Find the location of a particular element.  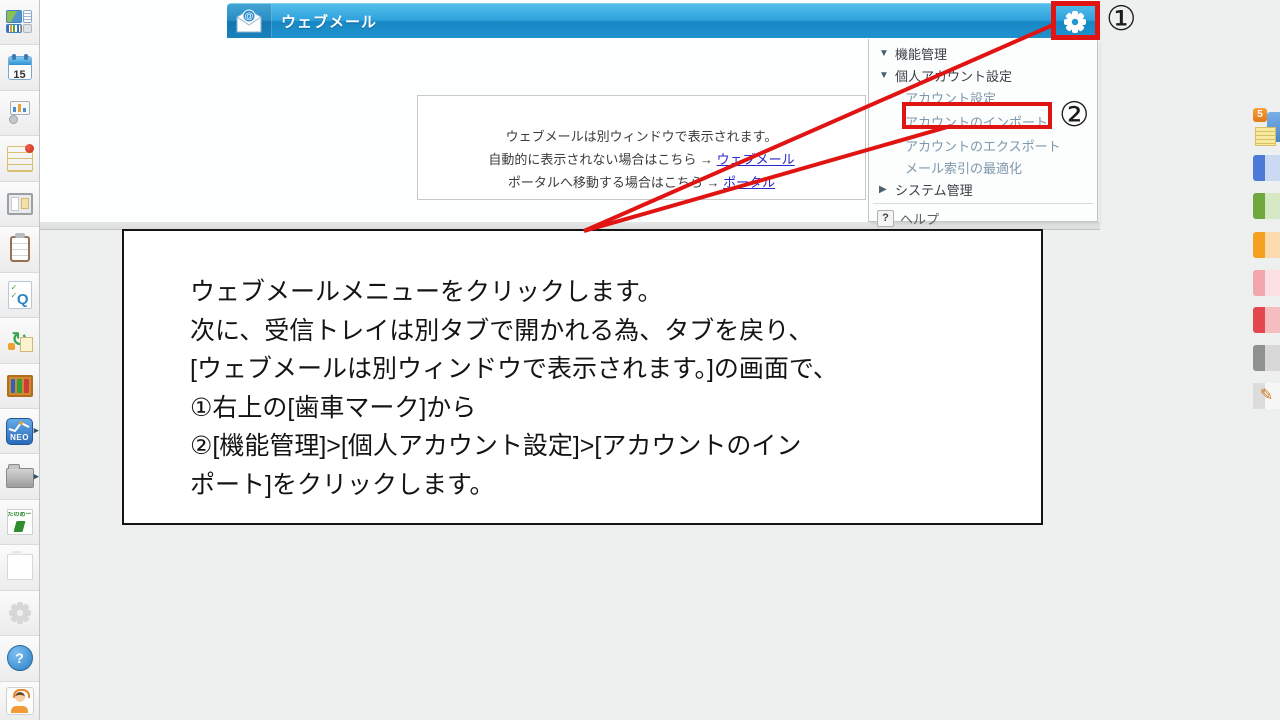

presentation-board-icon is located at coordinates (20, 113).